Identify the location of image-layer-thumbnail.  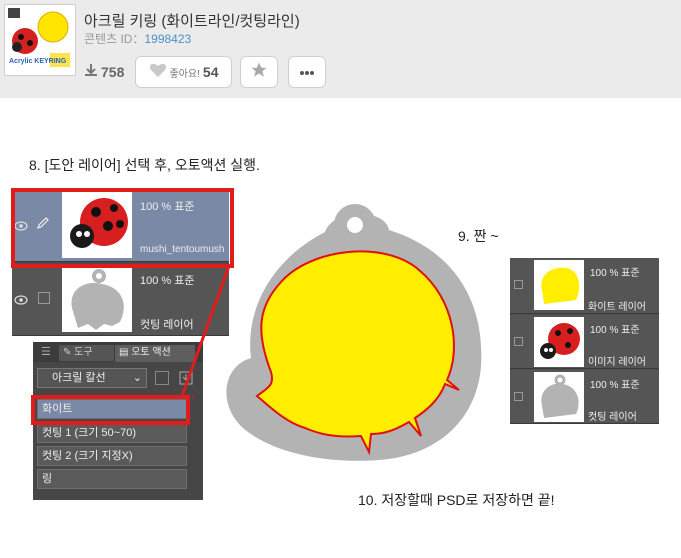
(559, 342).